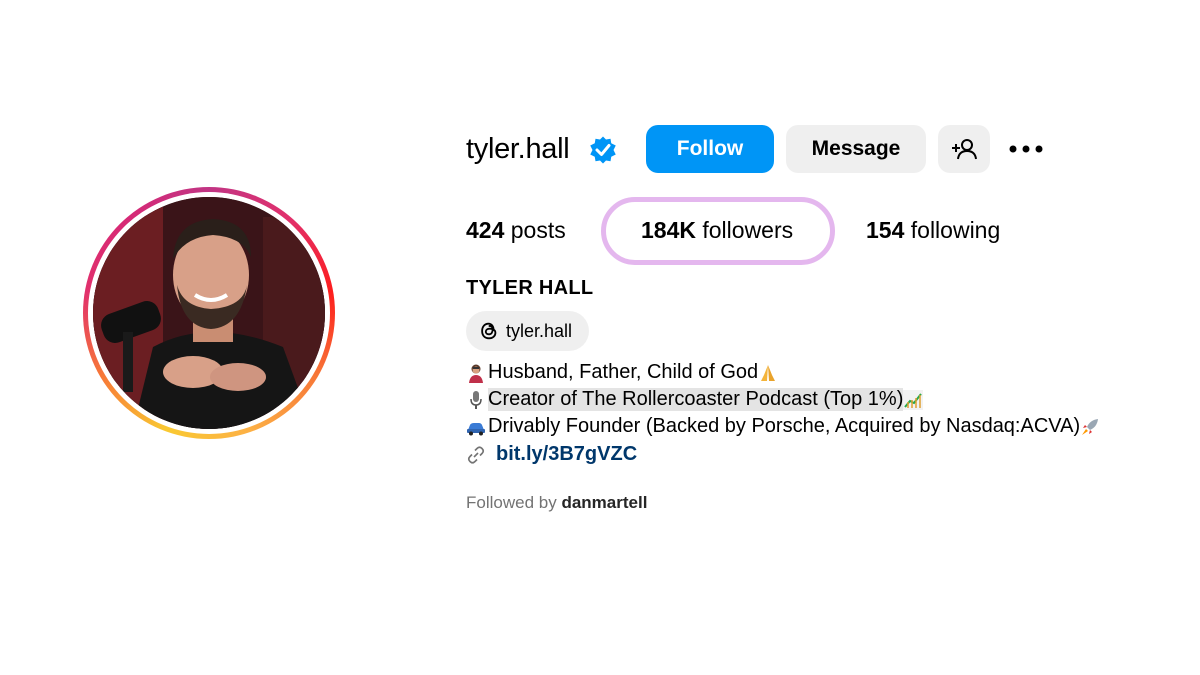 The width and height of the screenshot is (1200, 675). Describe the element at coordinates (566, 454) in the screenshot. I see `bio-link-text: bit.ly/3B7gVZC` at that location.